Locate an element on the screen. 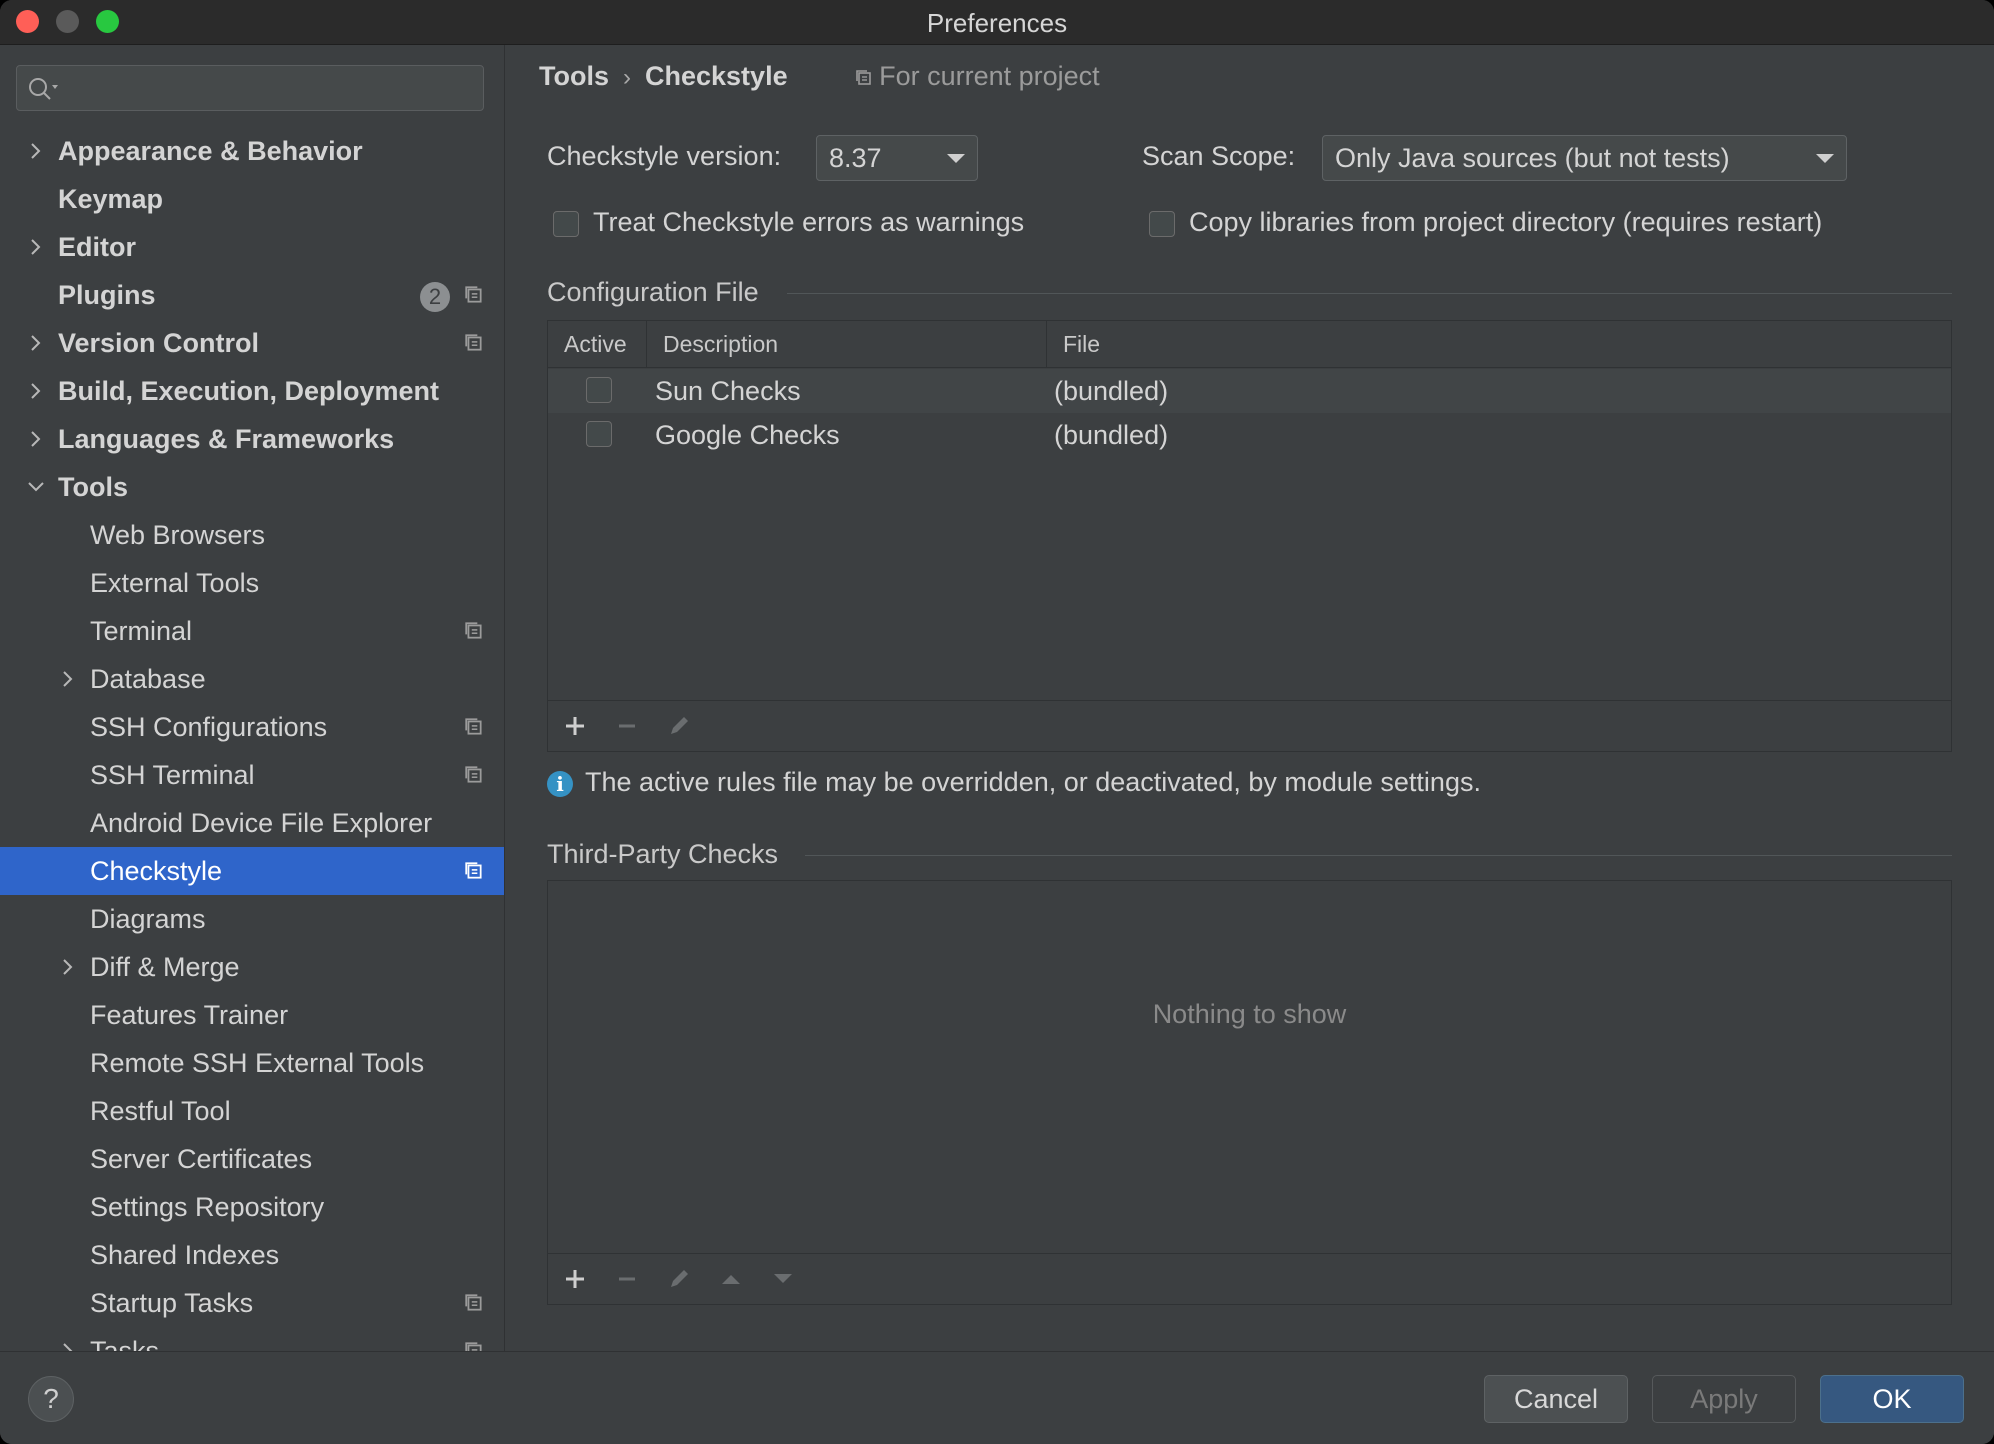 The width and height of the screenshot is (1994, 1444). breadcrumb-parent: Tools is located at coordinates (574, 76).